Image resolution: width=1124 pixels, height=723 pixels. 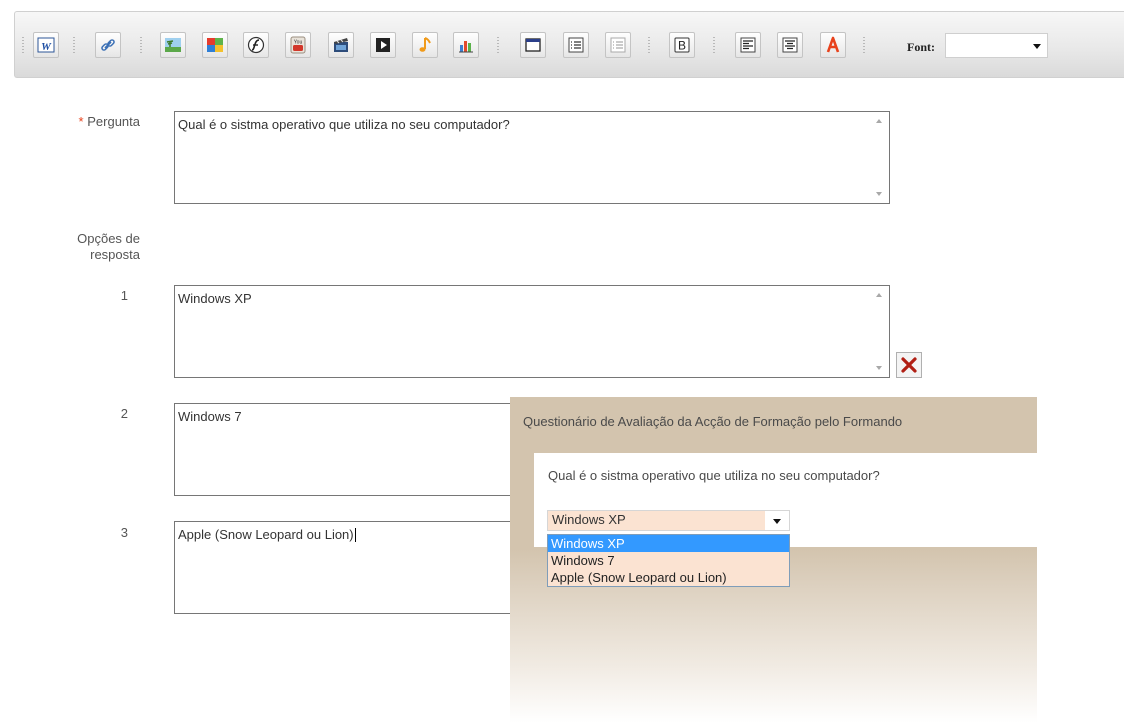 I want to click on image-icon, so click(x=173, y=45).